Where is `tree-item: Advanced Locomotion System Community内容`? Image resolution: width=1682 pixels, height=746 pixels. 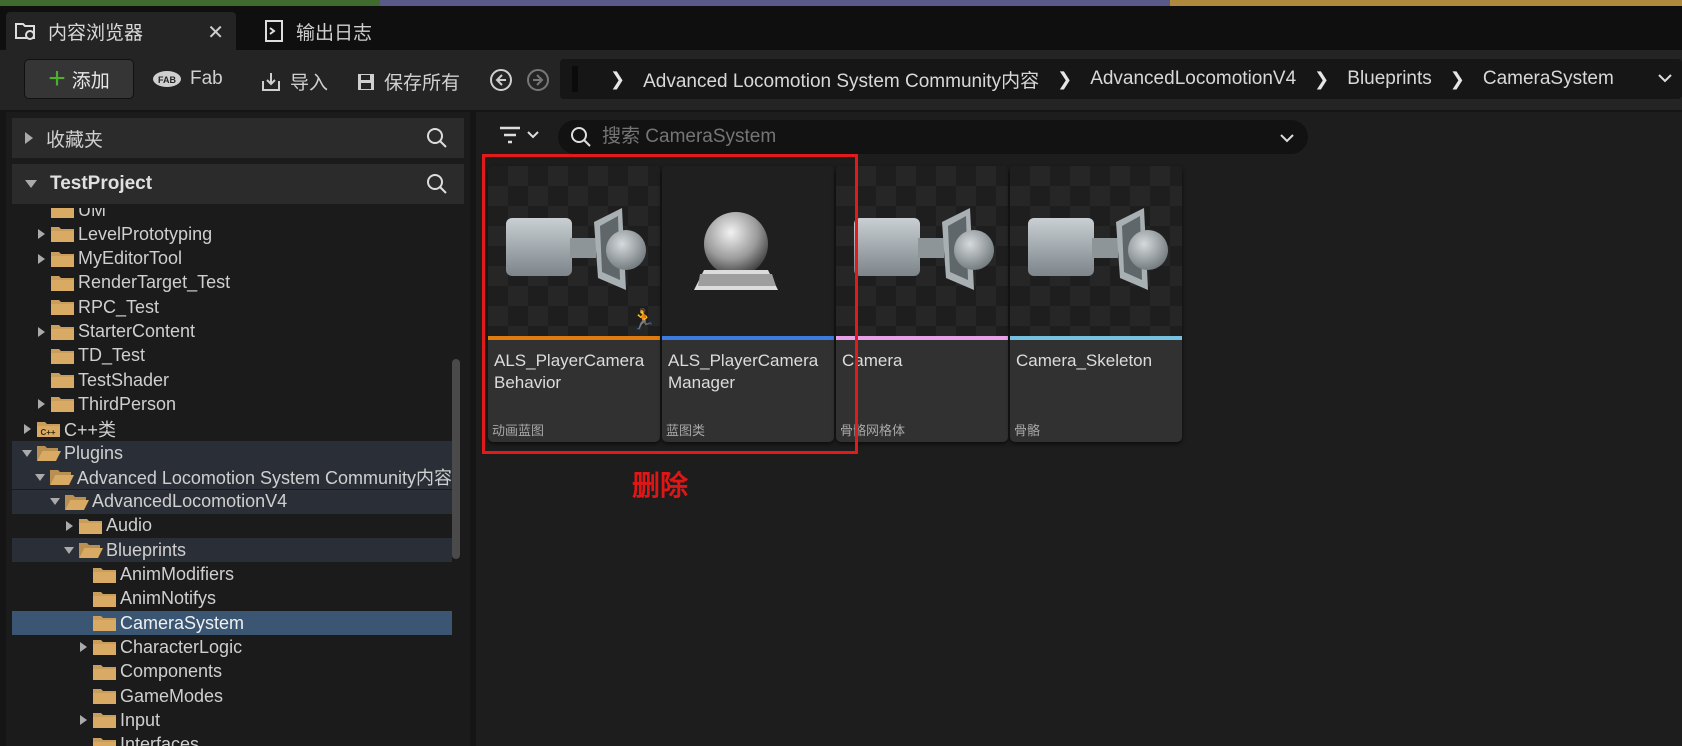
tree-item: Advanced Locomotion System Community内容 is located at coordinates (232, 477).